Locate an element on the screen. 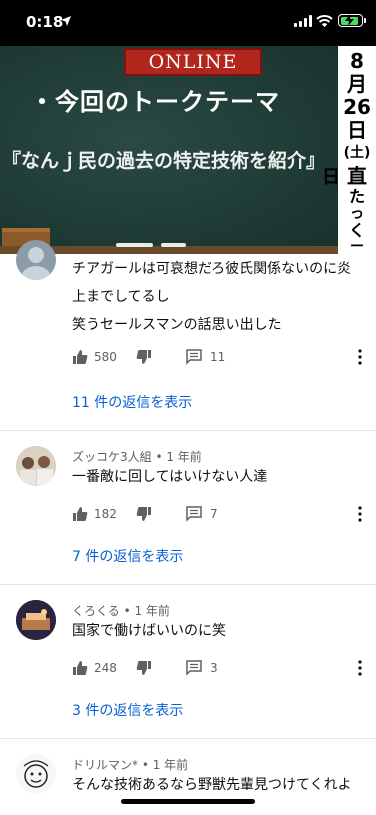  talk-theme-subject: 『なんｊ民の過去の特定技術を紹介』 is located at coordinates (164, 161).